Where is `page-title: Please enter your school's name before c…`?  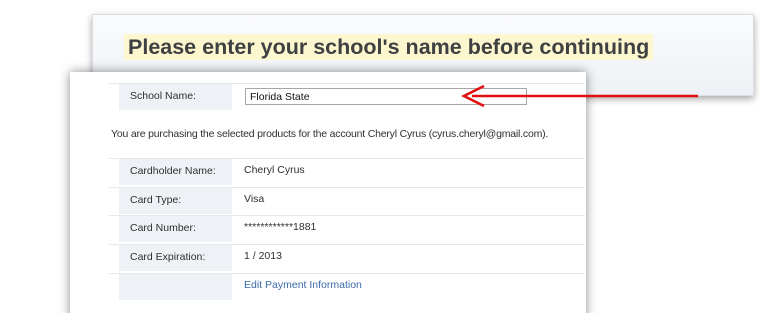 page-title: Please enter your school's name before c… is located at coordinates (389, 47).